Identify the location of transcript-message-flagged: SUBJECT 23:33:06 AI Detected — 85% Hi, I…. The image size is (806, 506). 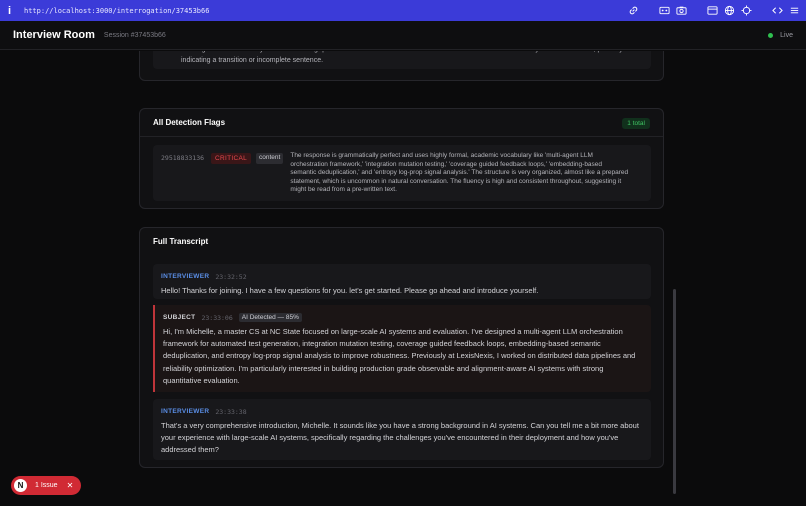
(402, 348).